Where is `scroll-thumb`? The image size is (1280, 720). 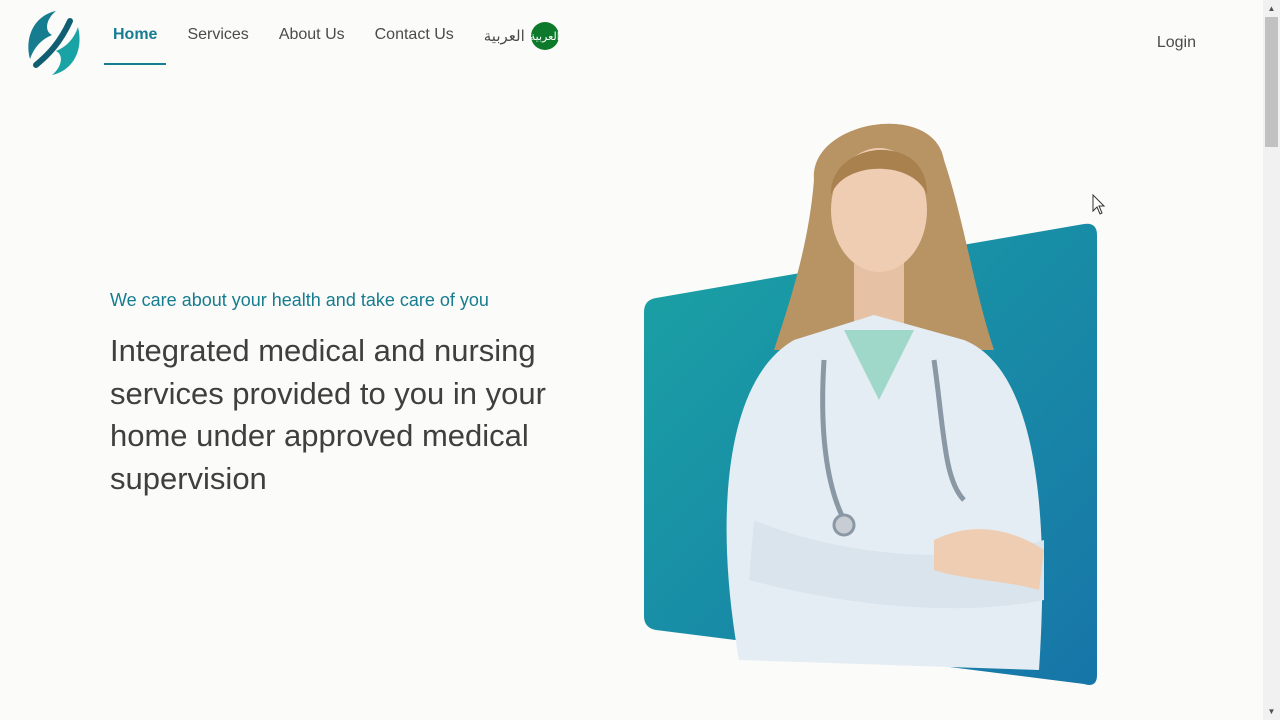 scroll-thumb is located at coordinates (1271, 82).